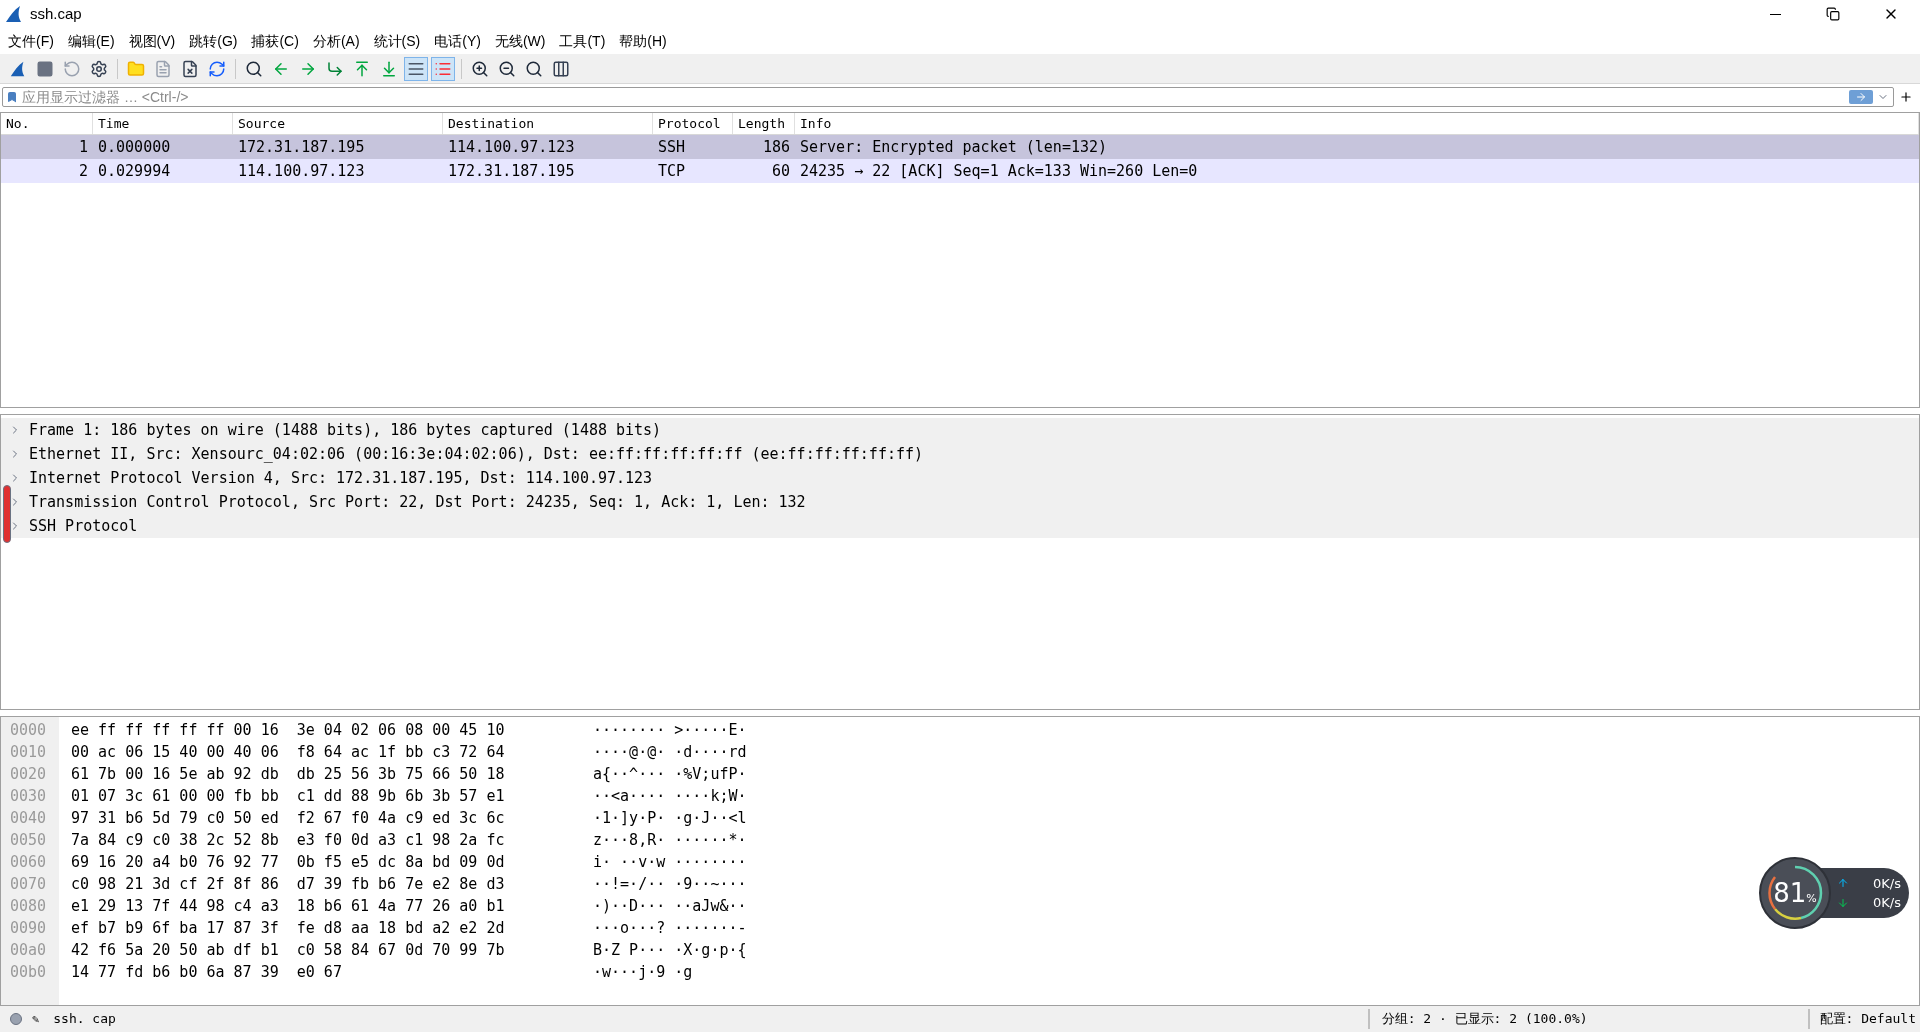 This screenshot has width=1920, height=1032. I want to click on ascii-bytes: z···8,R· ······*·, so click(670, 840).